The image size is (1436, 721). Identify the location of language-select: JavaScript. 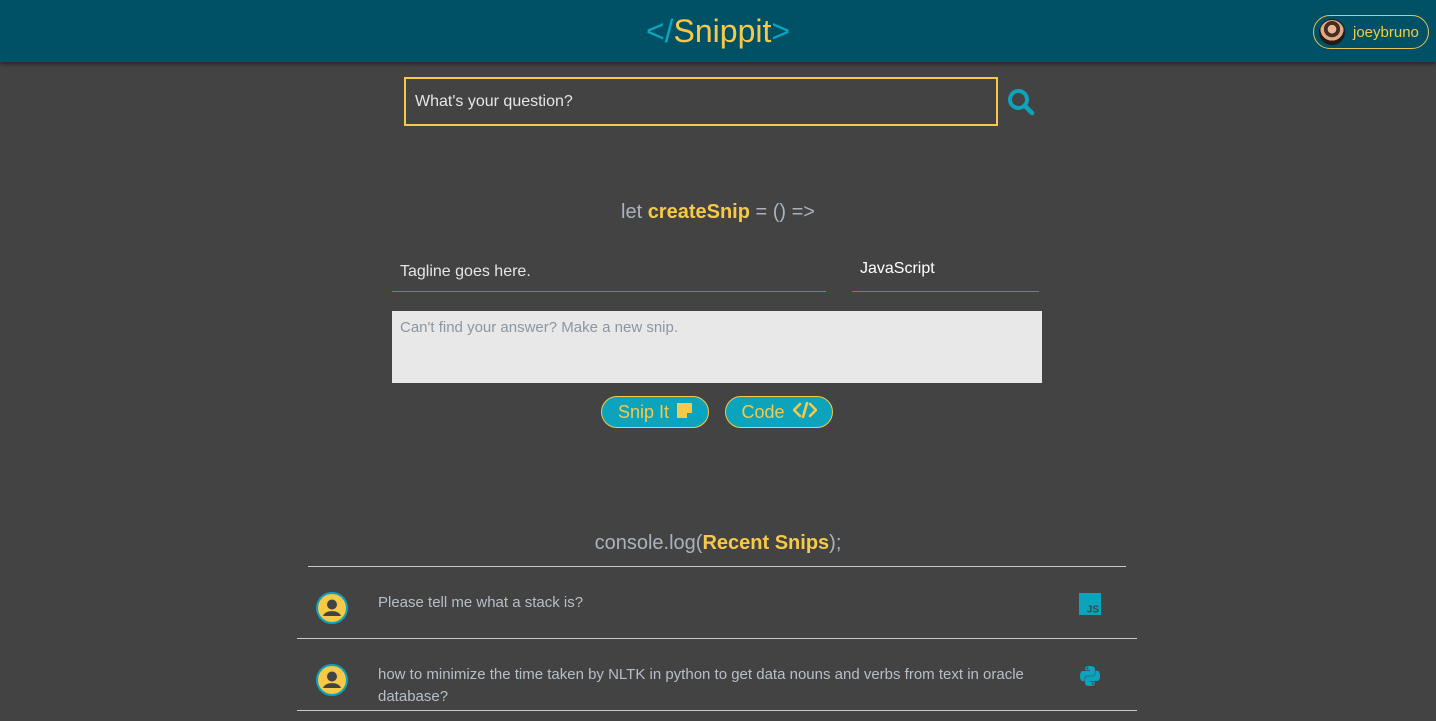
(945, 272).